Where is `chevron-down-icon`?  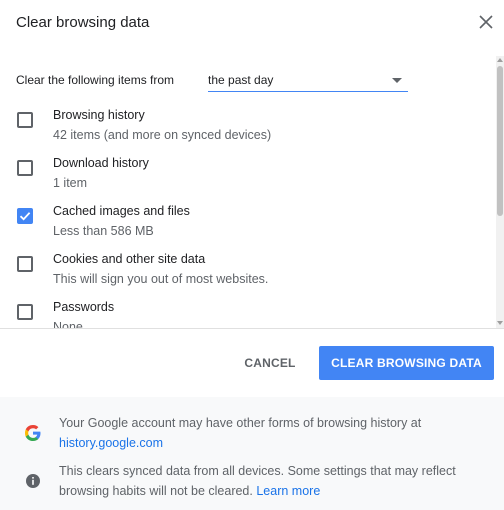
chevron-down-icon is located at coordinates (397, 80).